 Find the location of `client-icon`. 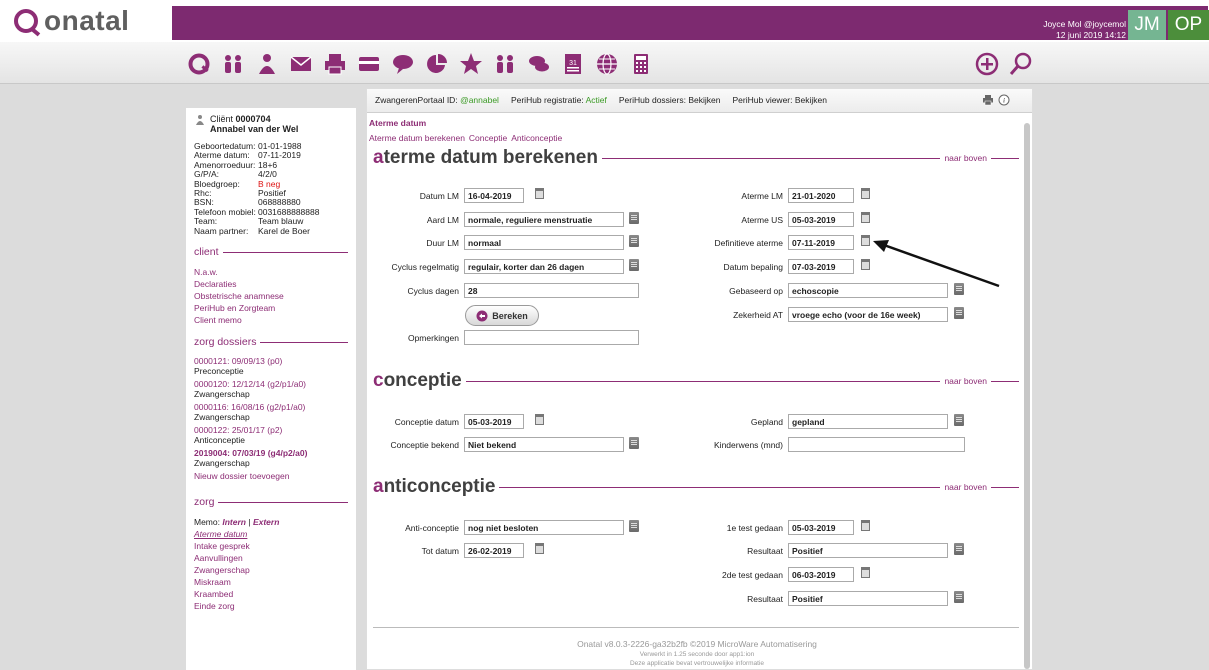

client-icon is located at coordinates (267, 64).